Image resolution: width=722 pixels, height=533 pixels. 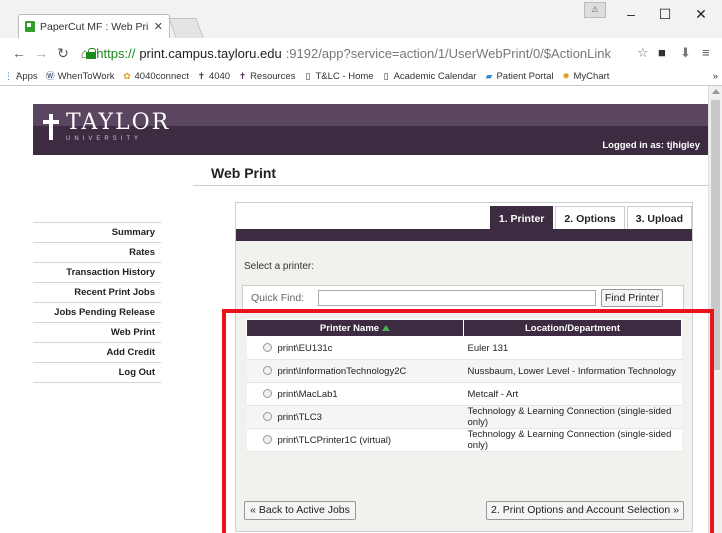 What do you see at coordinates (457, 298) in the screenshot?
I see `quick-find-input` at bounding box center [457, 298].